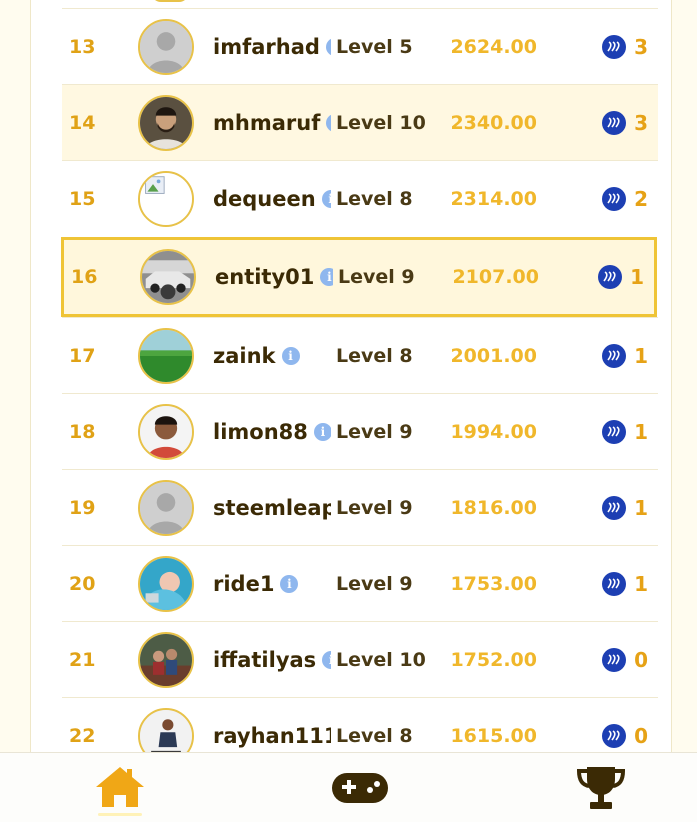  I want to click on nav-home-button, so click(120, 789).